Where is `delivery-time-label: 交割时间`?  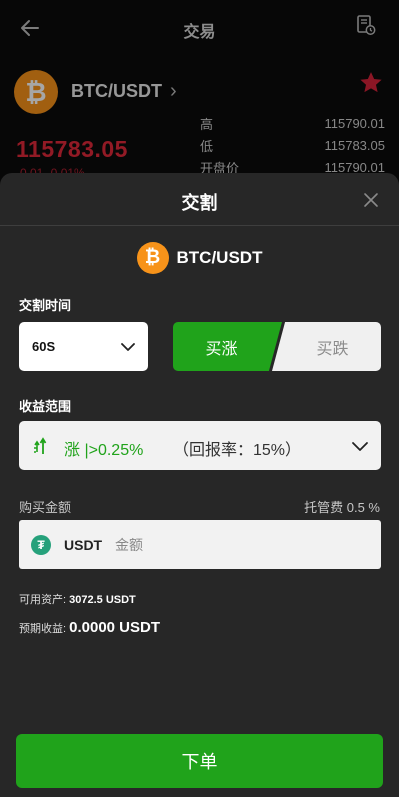
delivery-time-label: 交割时间 is located at coordinates (45, 305).